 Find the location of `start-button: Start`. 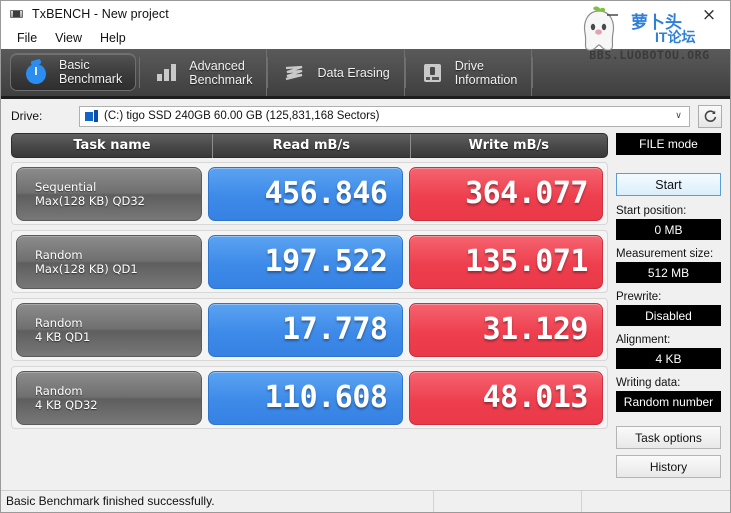

start-button: Start is located at coordinates (668, 184).